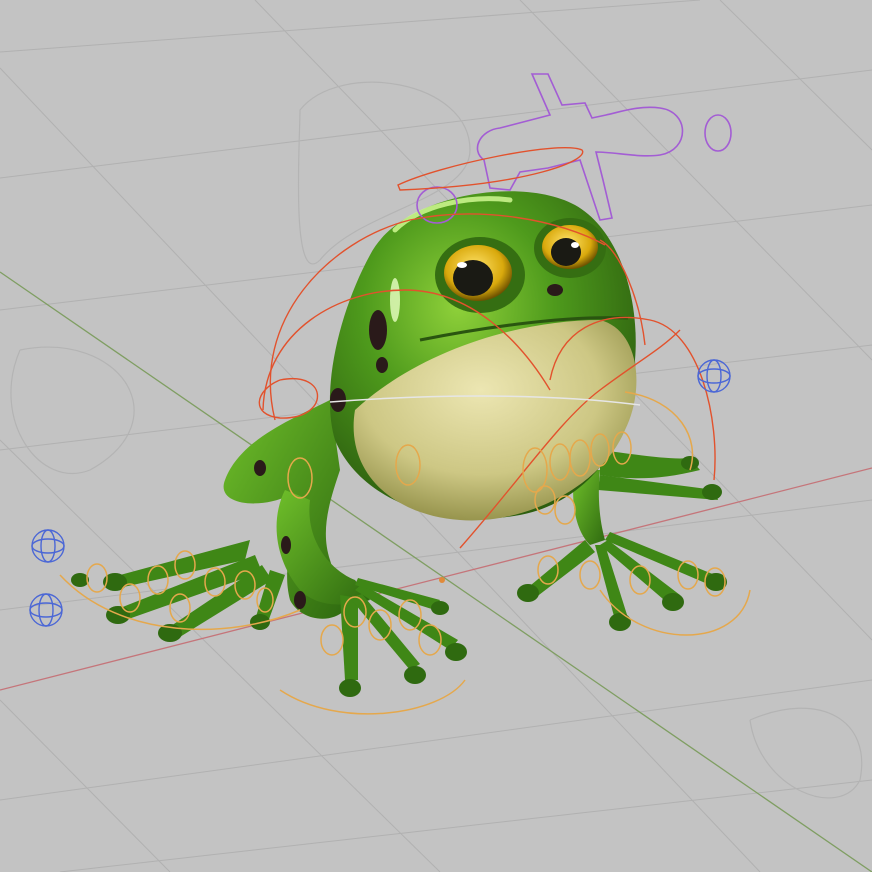 The image size is (872, 872). Describe the element at coordinates (442, 580) in the screenshot. I see `origin-dot` at that location.